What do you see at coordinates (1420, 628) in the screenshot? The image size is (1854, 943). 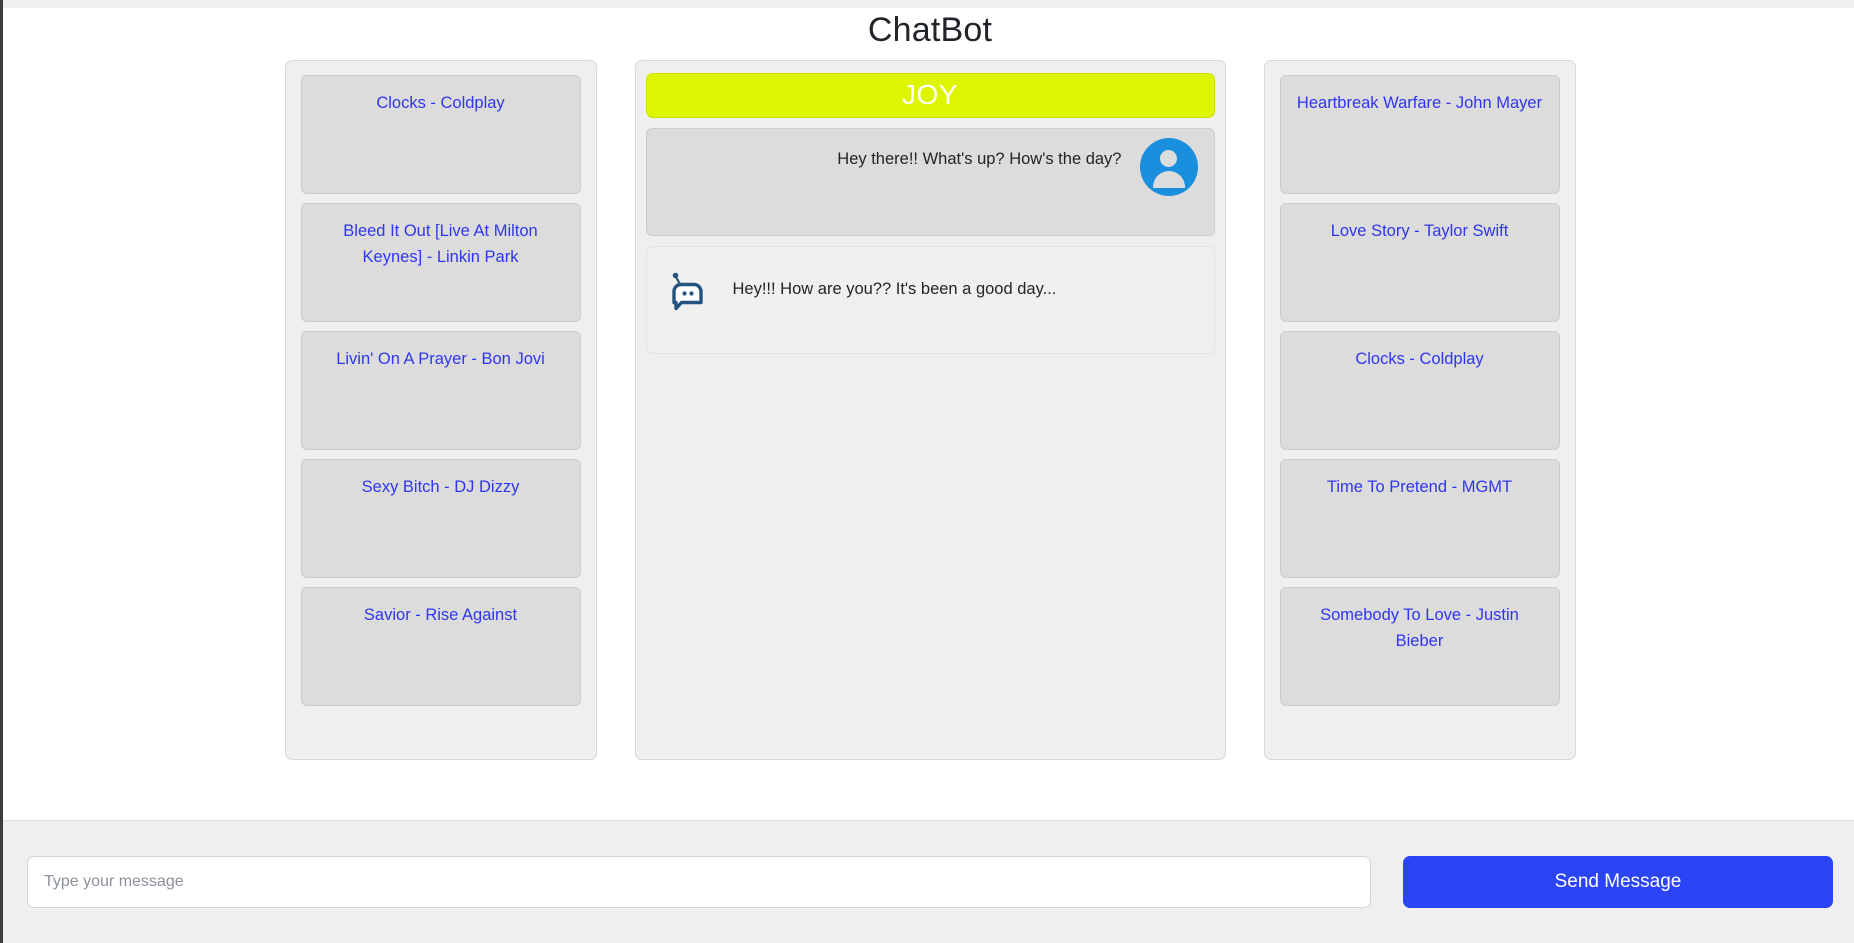 I see `song-title: Somebody To Love - Justin Bieber` at bounding box center [1420, 628].